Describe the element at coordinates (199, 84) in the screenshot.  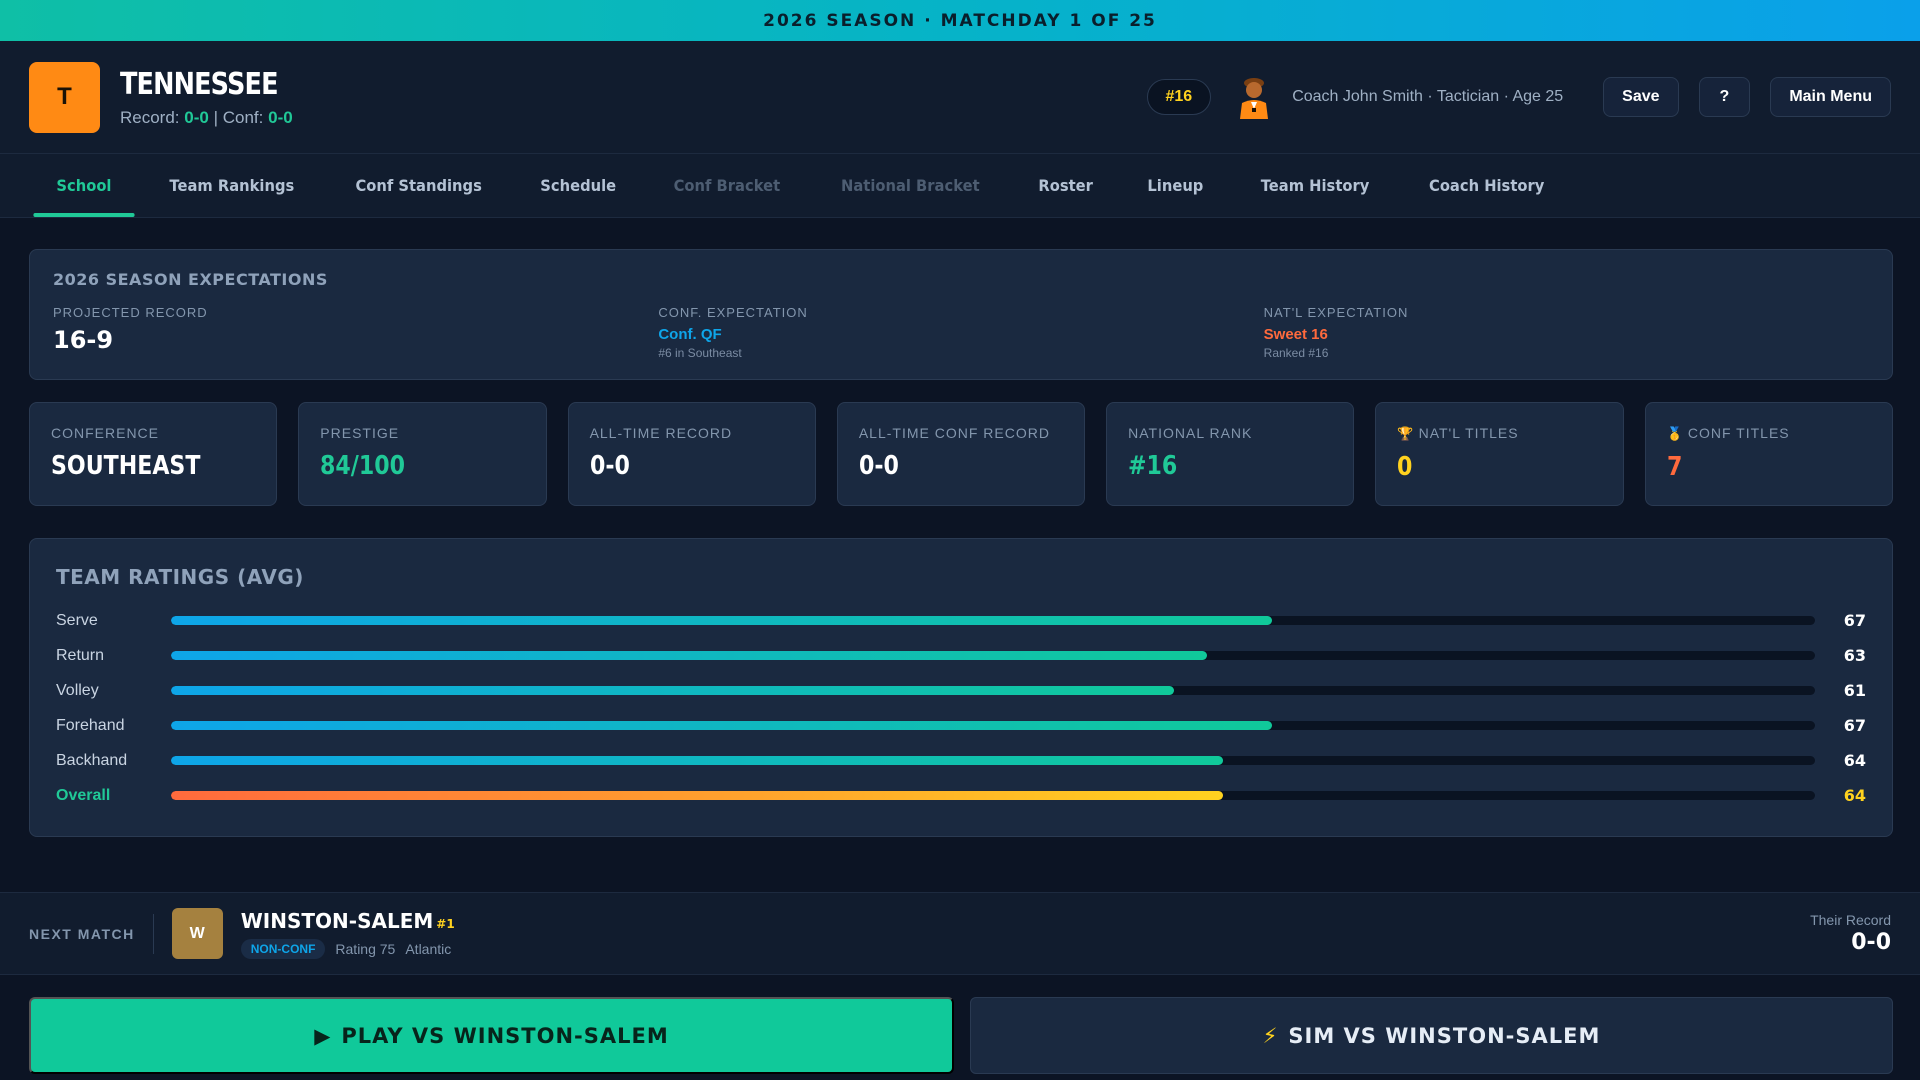
I see `team-name: TENNESSEE` at that location.